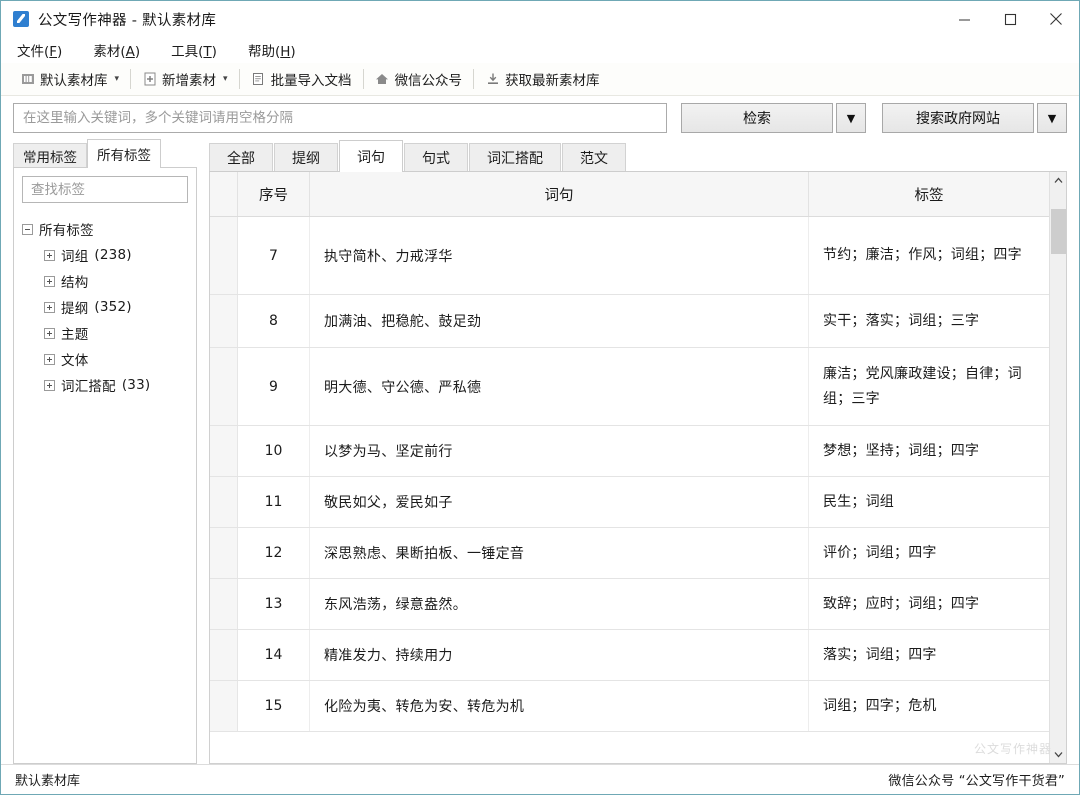  I want to click on header-select-all, so click(224, 194).